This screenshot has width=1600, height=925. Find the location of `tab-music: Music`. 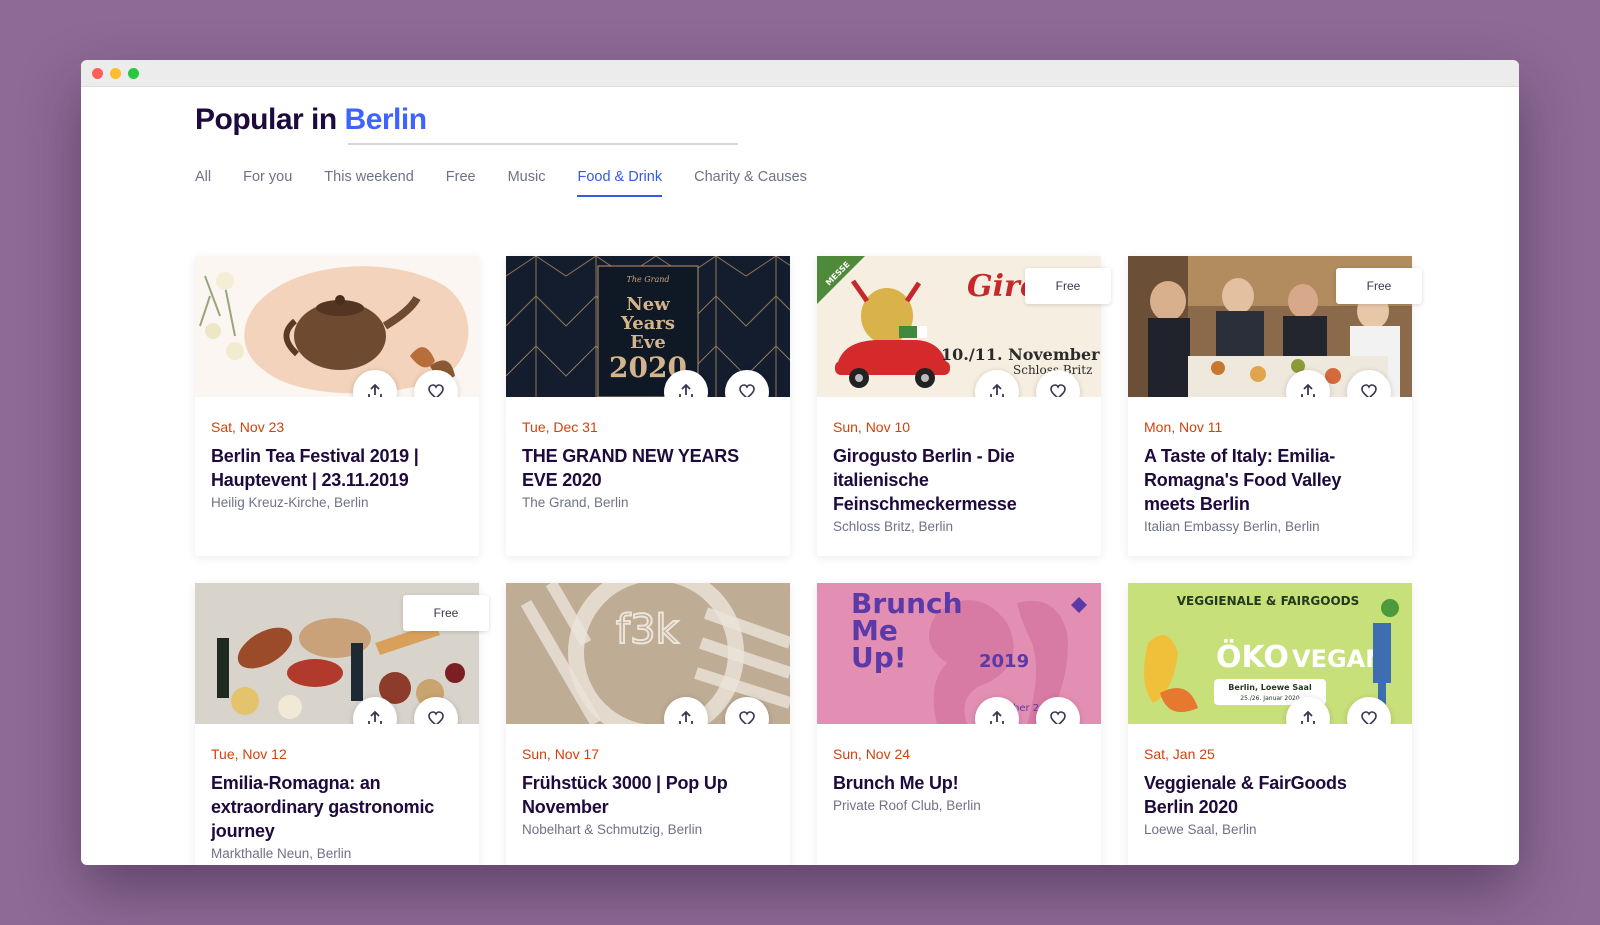

tab-music: Music is located at coordinates (527, 183).